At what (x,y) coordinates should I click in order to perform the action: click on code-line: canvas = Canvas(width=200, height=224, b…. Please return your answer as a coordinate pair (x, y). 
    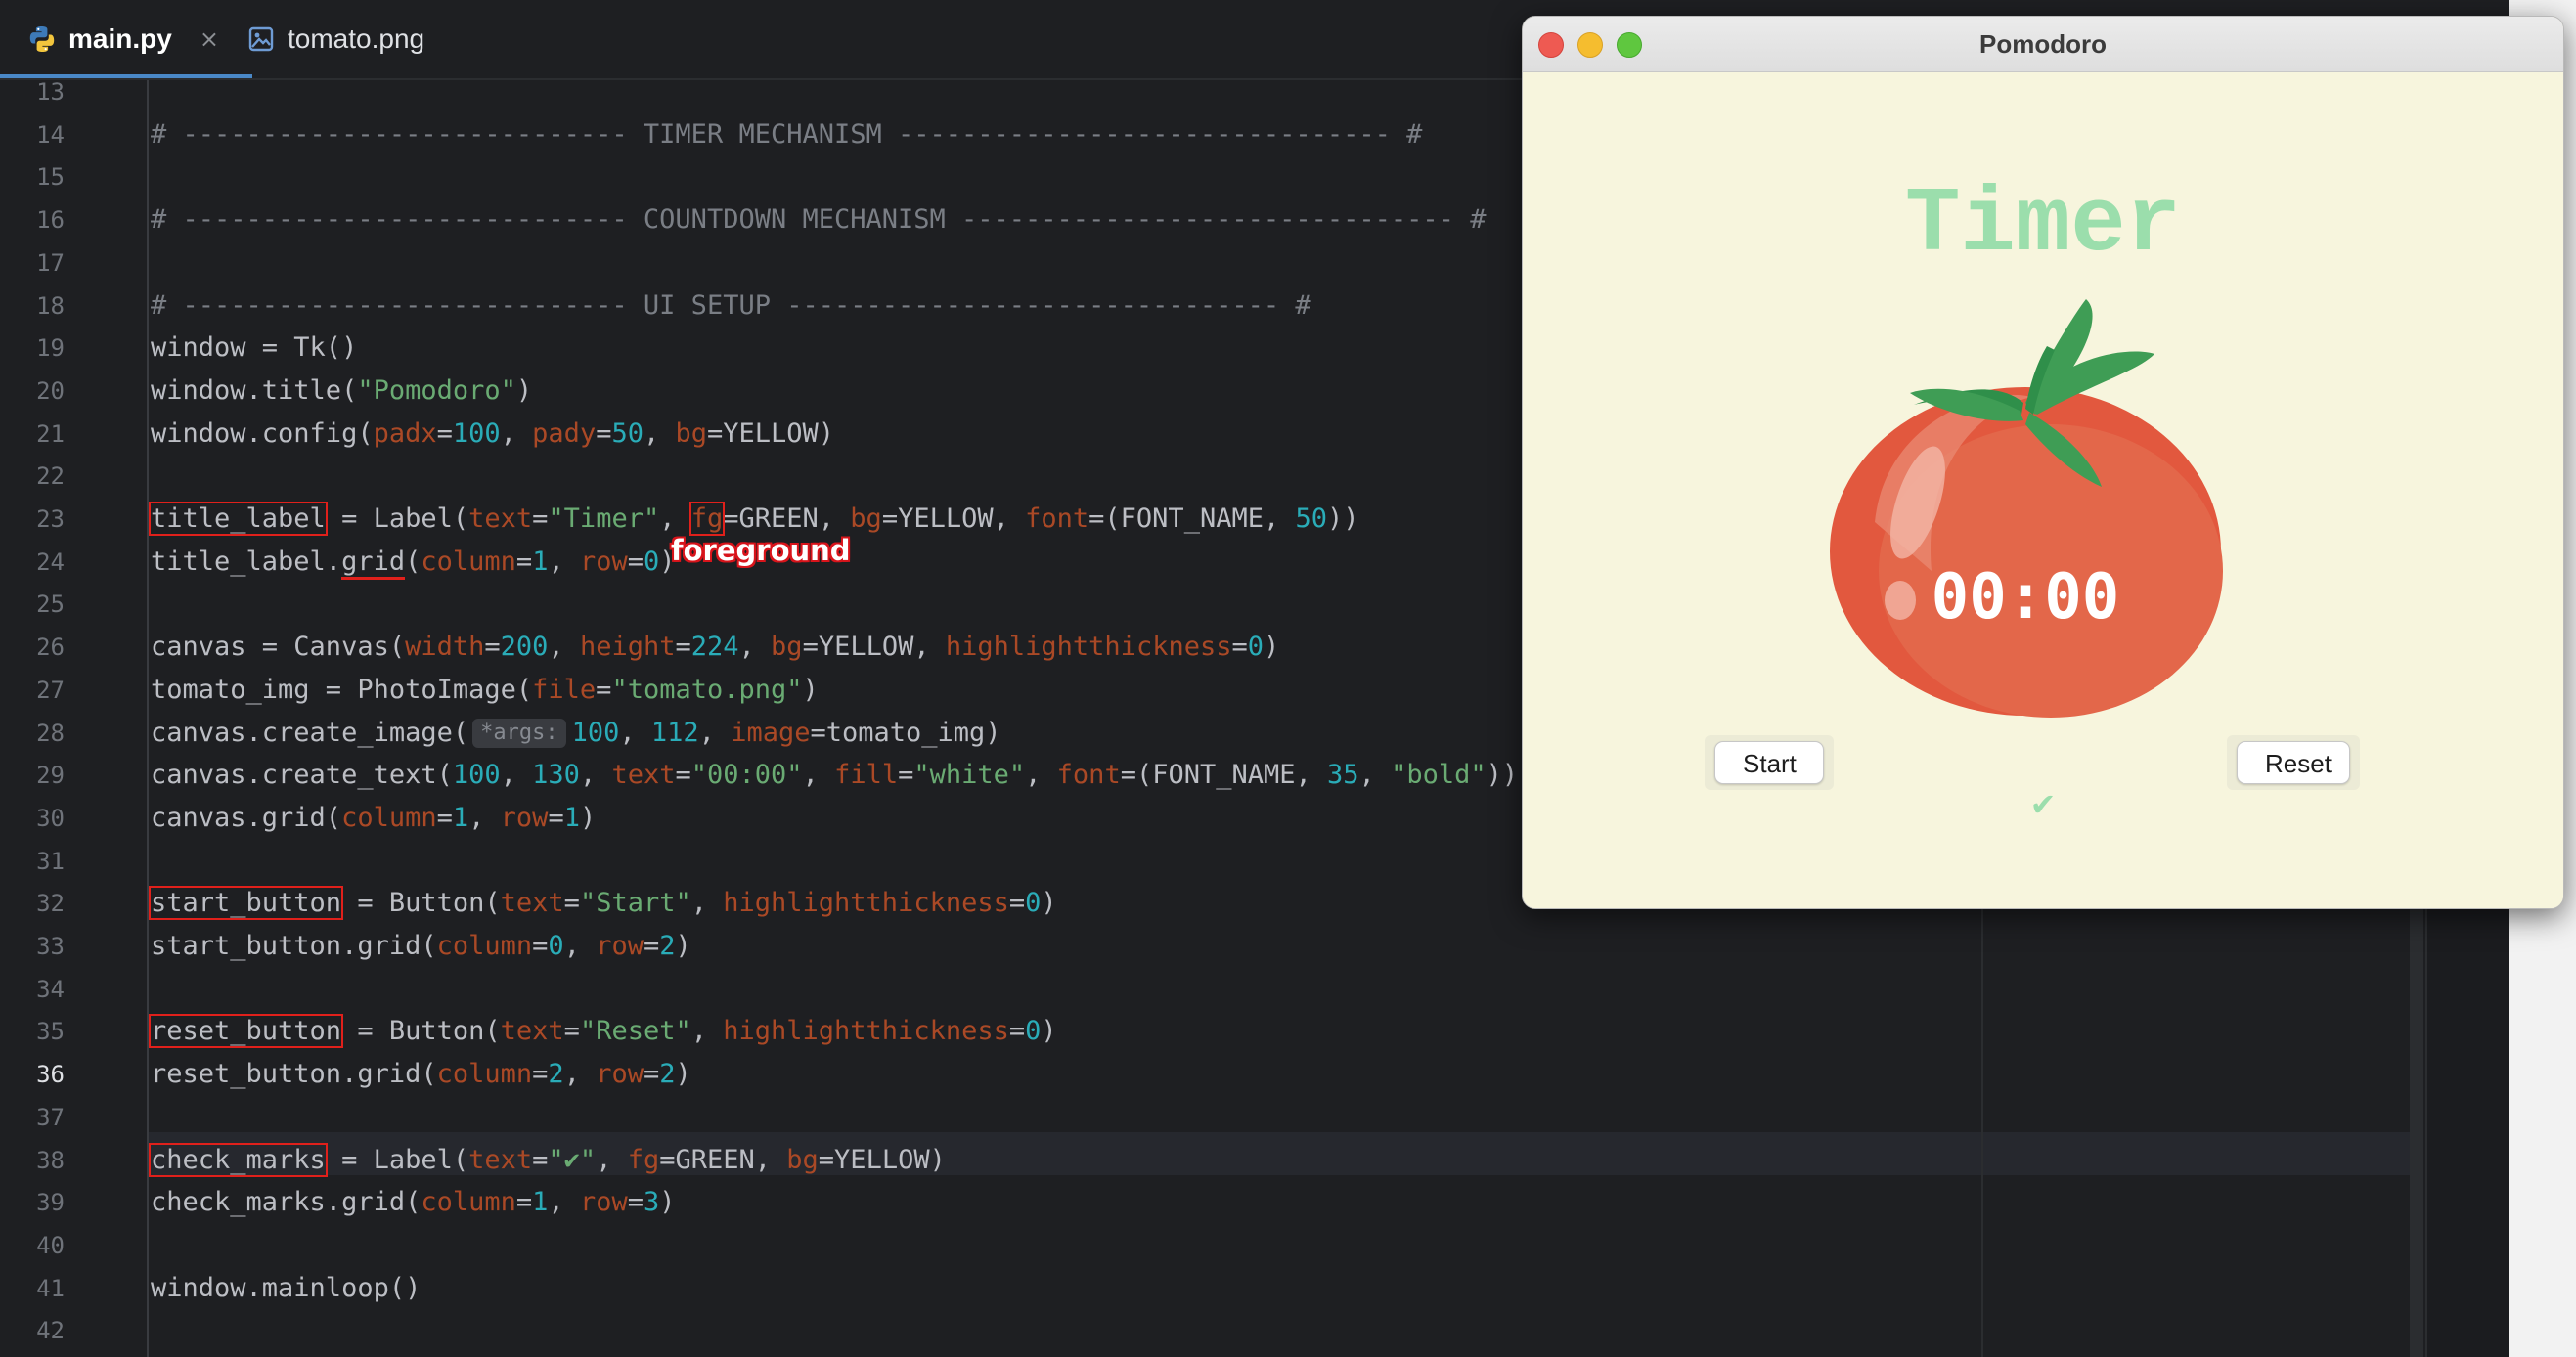
    Looking at the image, I should click on (715, 647).